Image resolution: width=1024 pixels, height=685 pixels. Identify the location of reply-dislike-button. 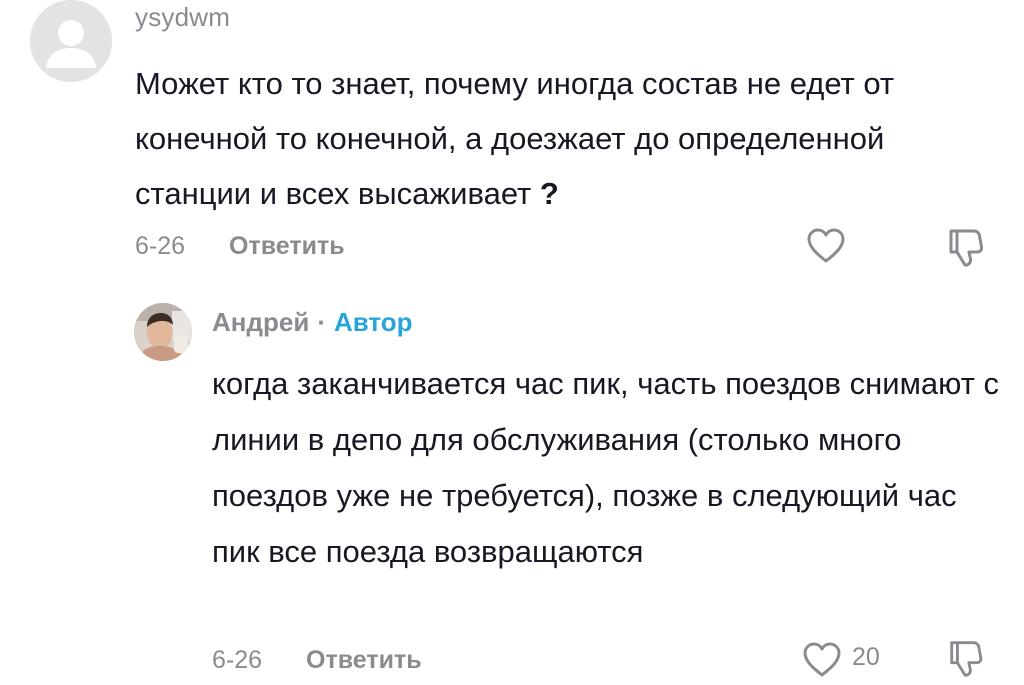
(966, 657).